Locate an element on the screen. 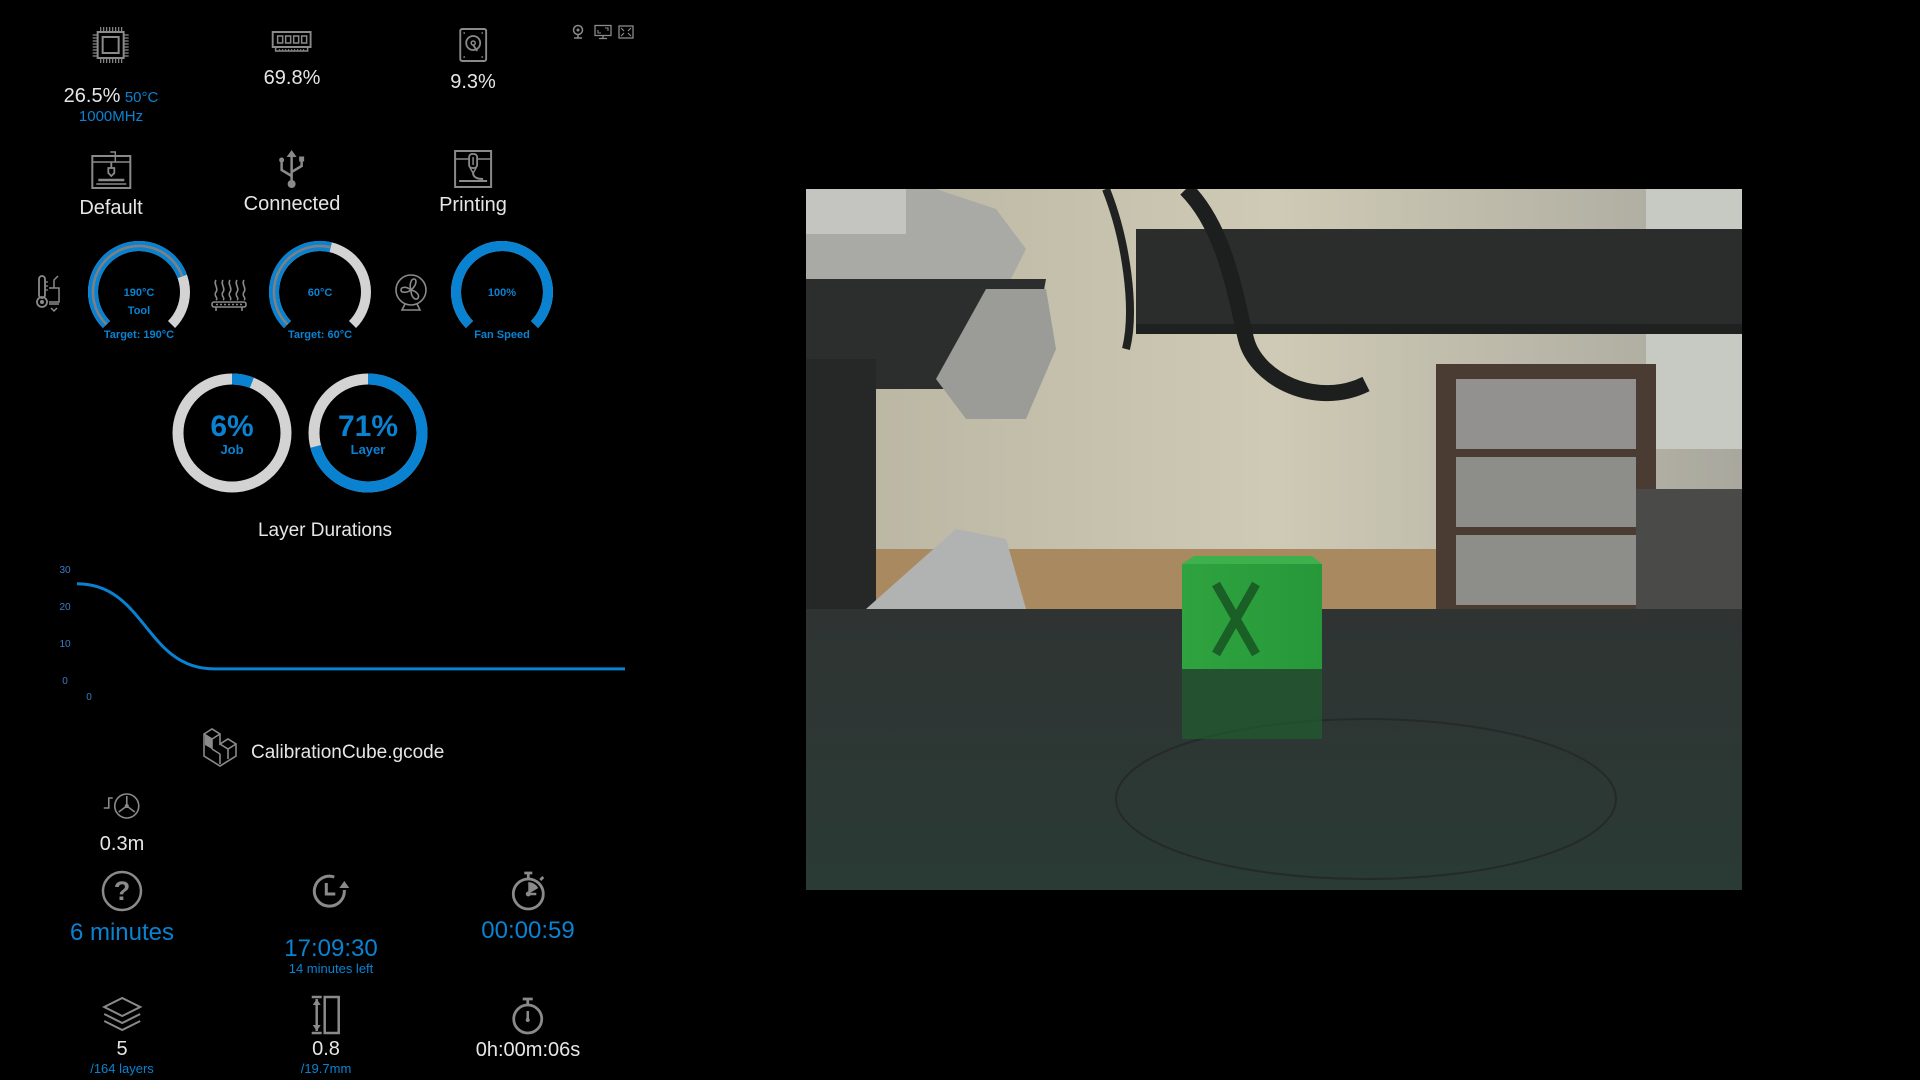  fan-speed-value: 100% is located at coordinates (502, 293).